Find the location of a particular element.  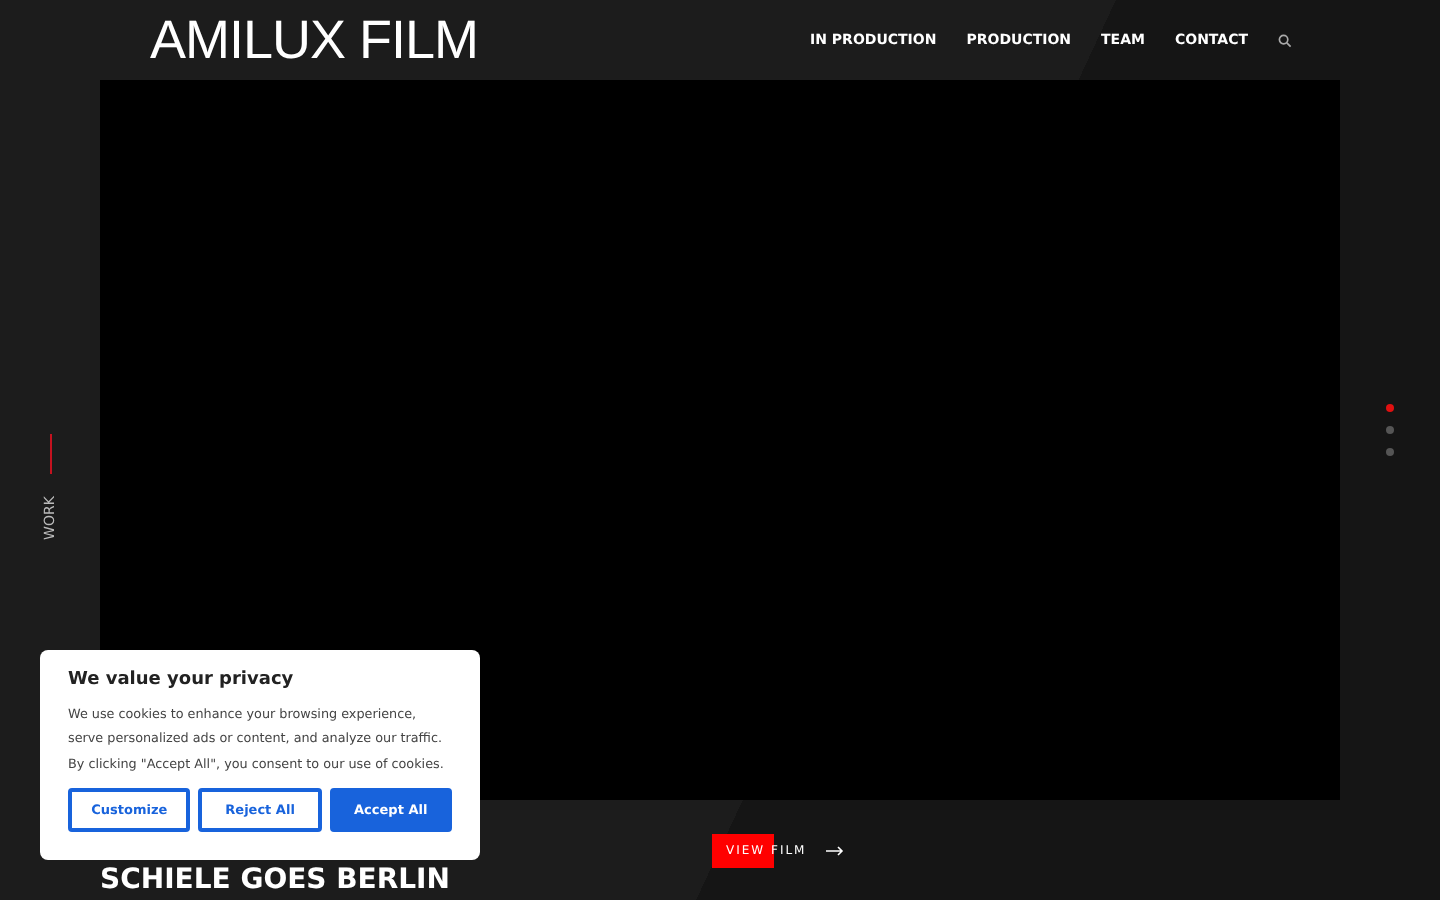

search-icon is located at coordinates (1285, 40).